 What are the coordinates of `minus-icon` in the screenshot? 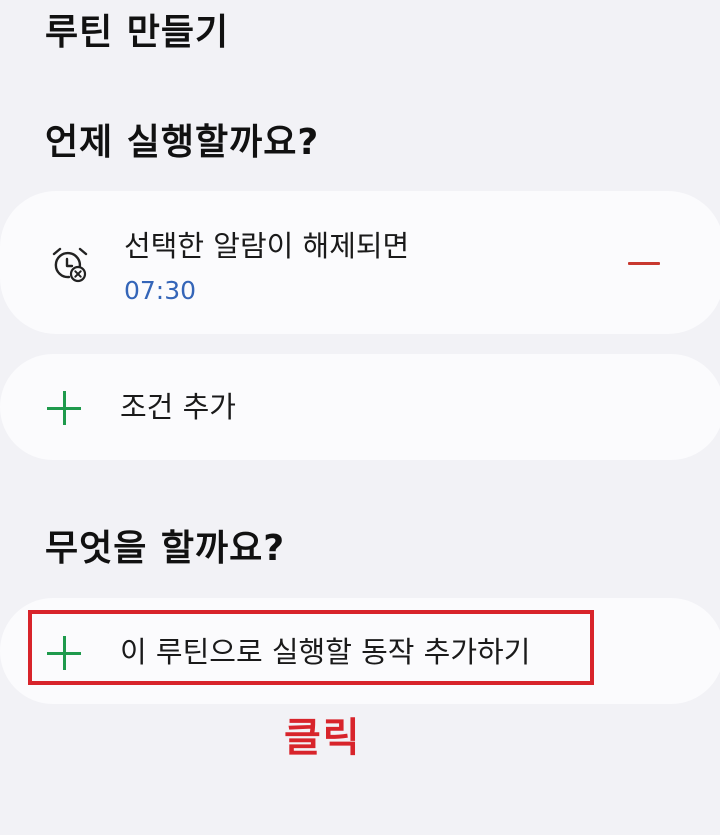 It's located at (644, 263).